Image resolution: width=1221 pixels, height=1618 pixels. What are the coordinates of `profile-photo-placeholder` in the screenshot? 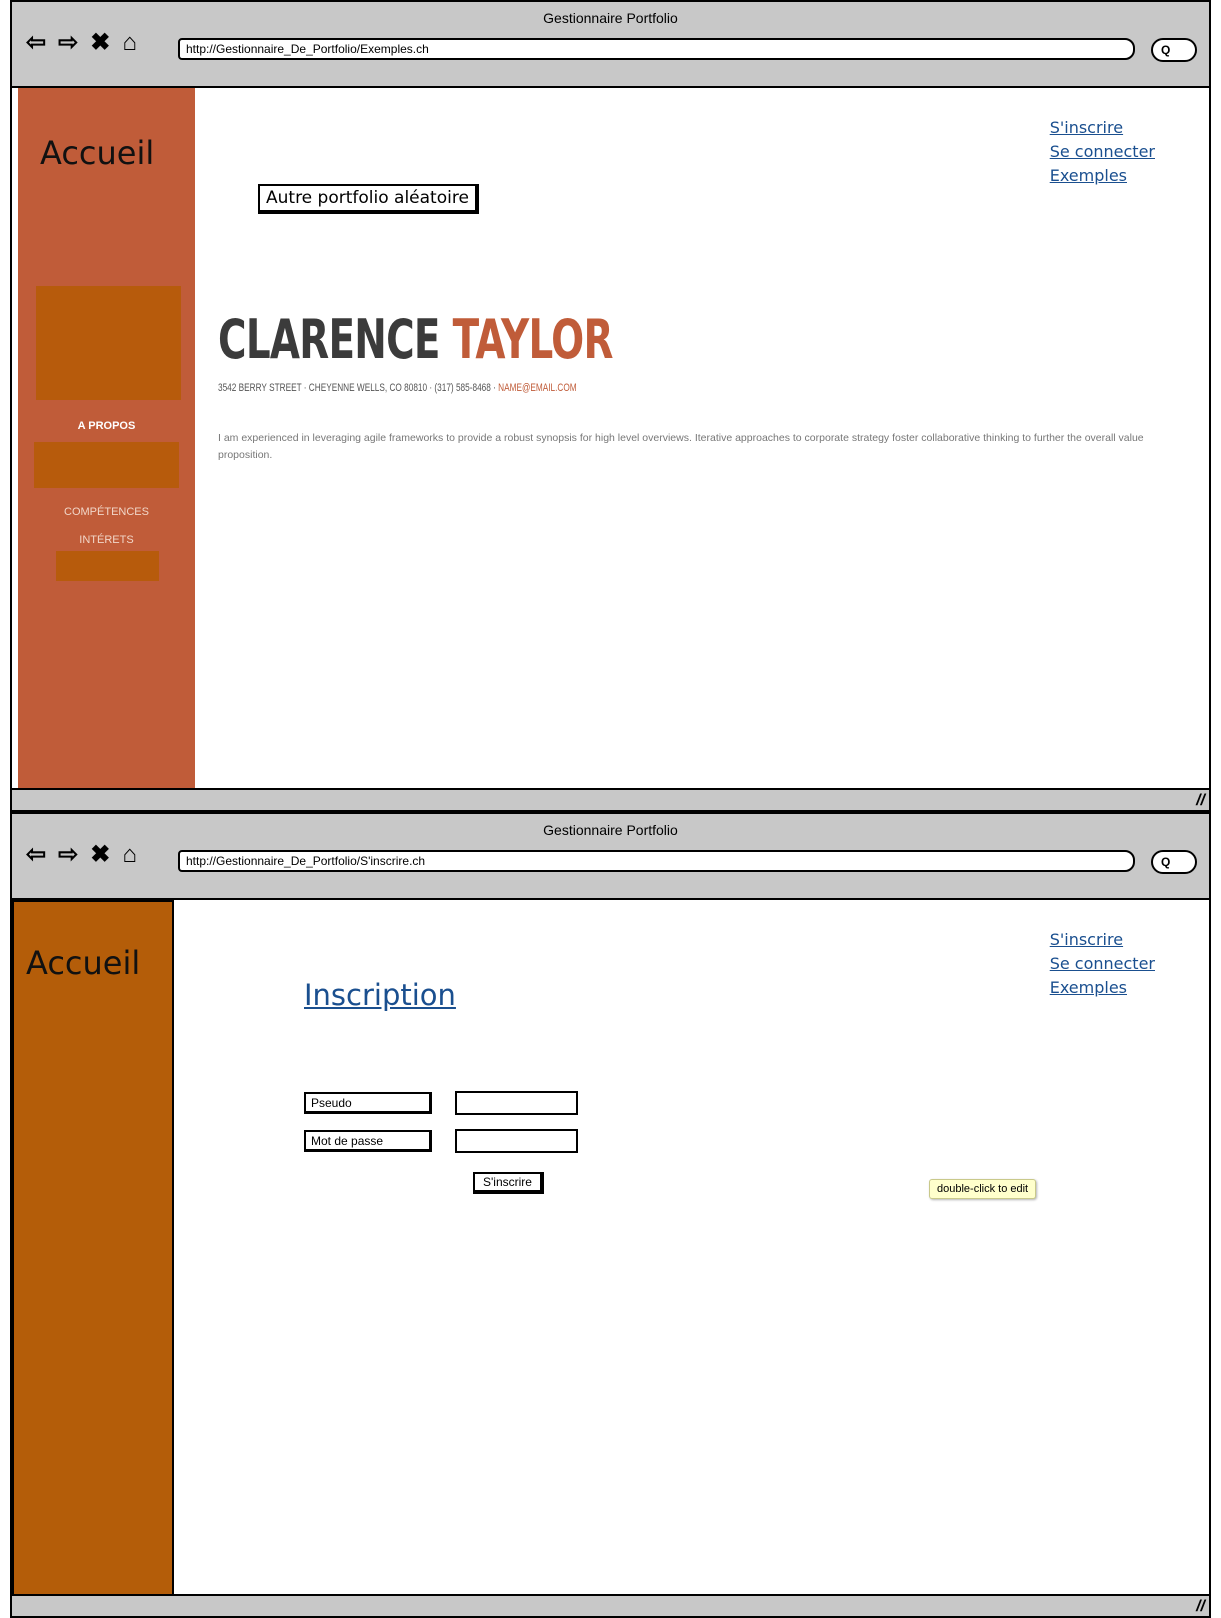 It's located at (108, 343).